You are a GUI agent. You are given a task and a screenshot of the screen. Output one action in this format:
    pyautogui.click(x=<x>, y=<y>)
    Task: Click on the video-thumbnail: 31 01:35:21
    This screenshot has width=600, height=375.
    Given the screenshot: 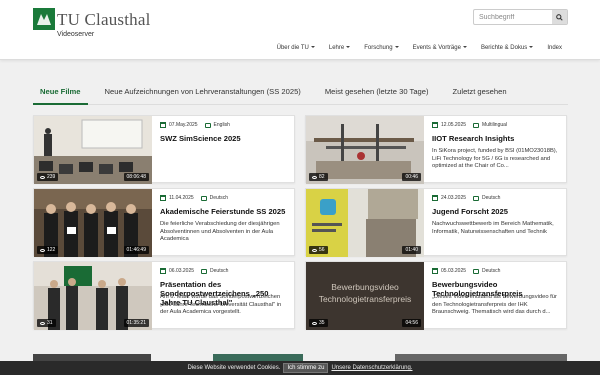 What is the action you would take?
    pyautogui.click(x=93, y=296)
    